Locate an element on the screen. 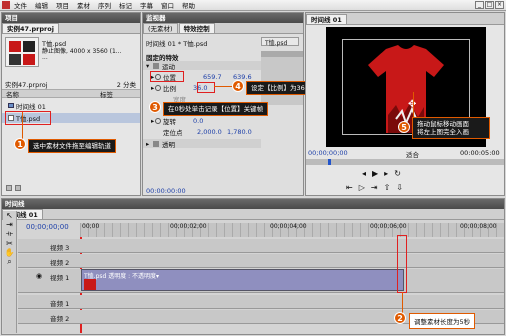 The image size is (506, 336). anchor-row: 定位点 2,000.0 1,780.0 is located at coordinates (202, 132).